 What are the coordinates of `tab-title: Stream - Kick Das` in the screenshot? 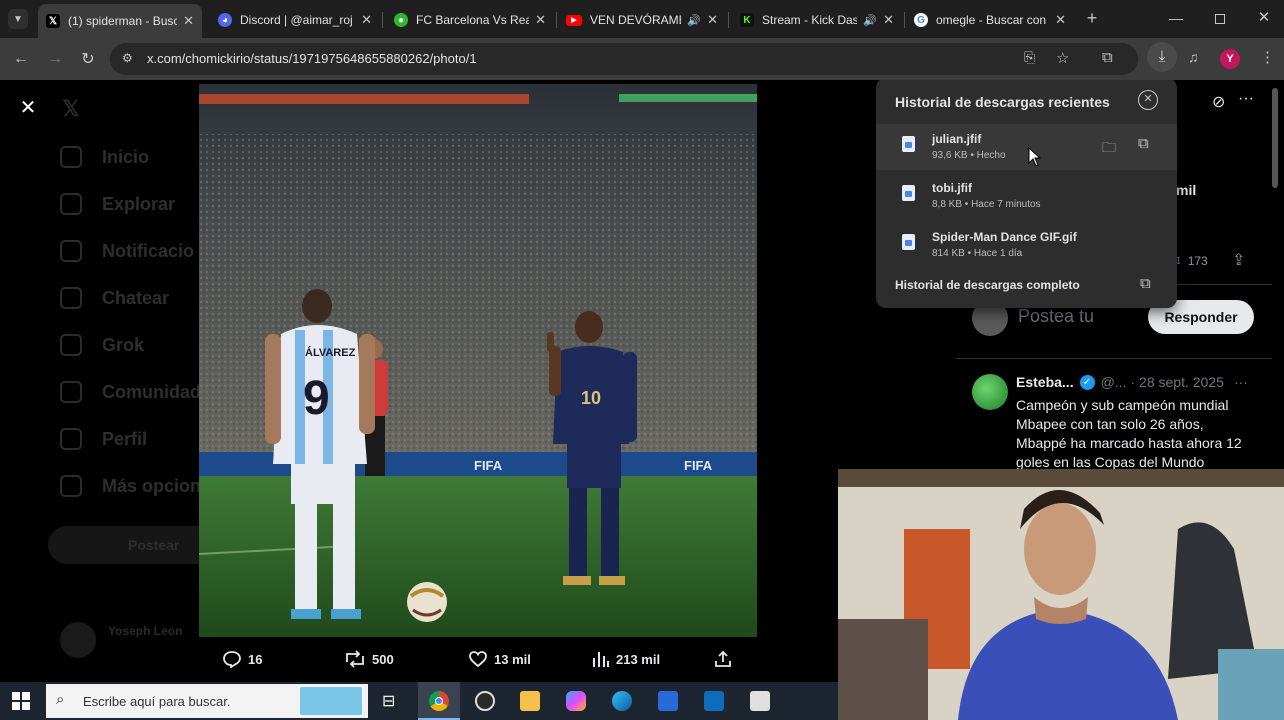 It's located at (810, 20).